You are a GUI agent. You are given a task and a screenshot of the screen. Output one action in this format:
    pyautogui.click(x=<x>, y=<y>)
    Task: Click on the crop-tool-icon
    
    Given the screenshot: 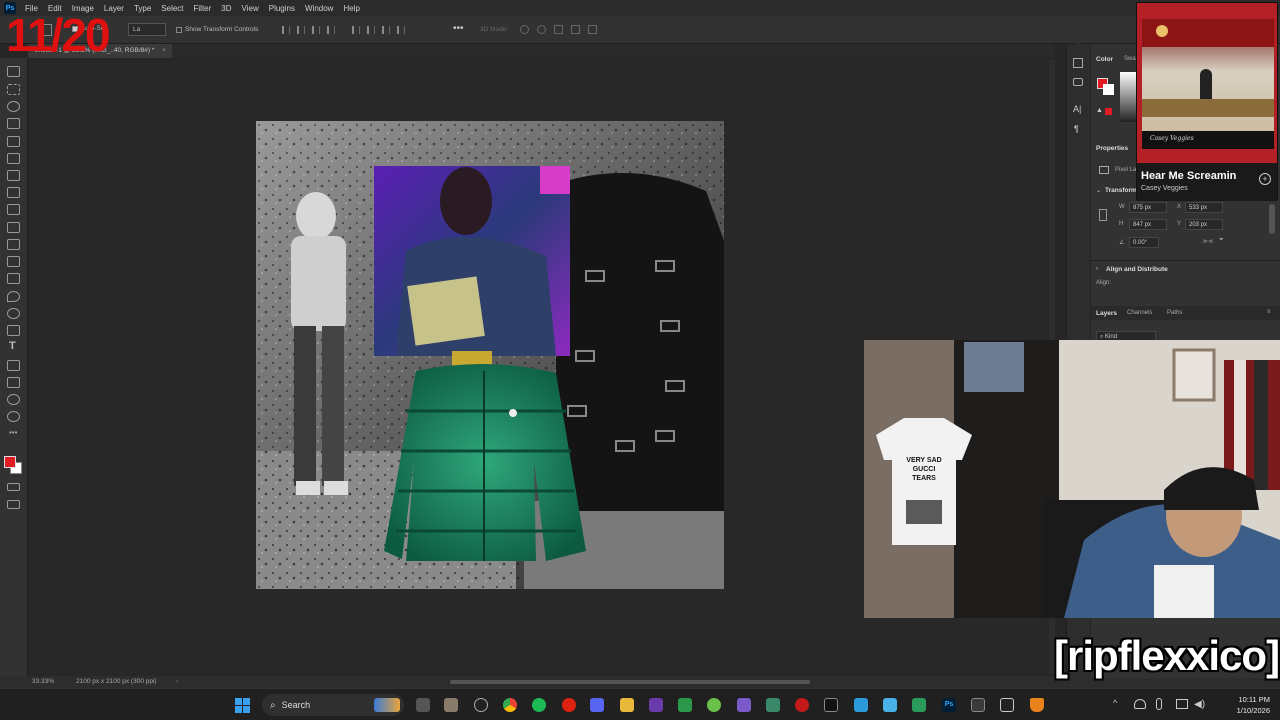 What is the action you would take?
    pyautogui.click(x=13, y=141)
    